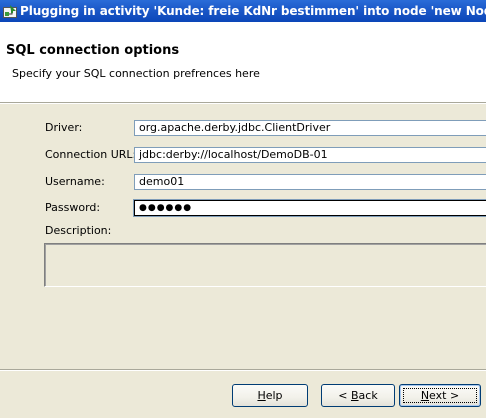 This screenshot has width=486, height=418. I want to click on connection-url-label: Connection URL:, so click(91, 154).